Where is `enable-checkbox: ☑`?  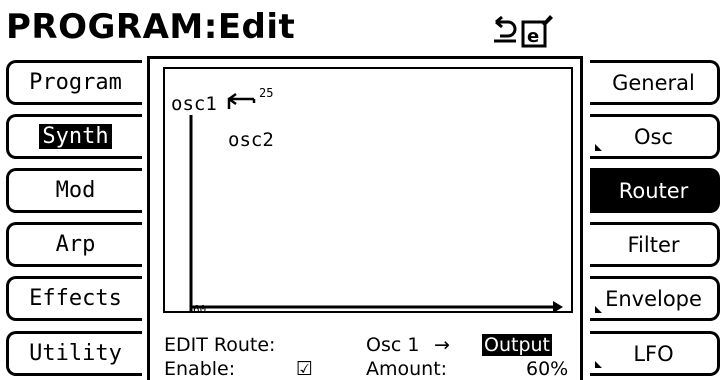
enable-checkbox: ☑ is located at coordinates (304, 369).